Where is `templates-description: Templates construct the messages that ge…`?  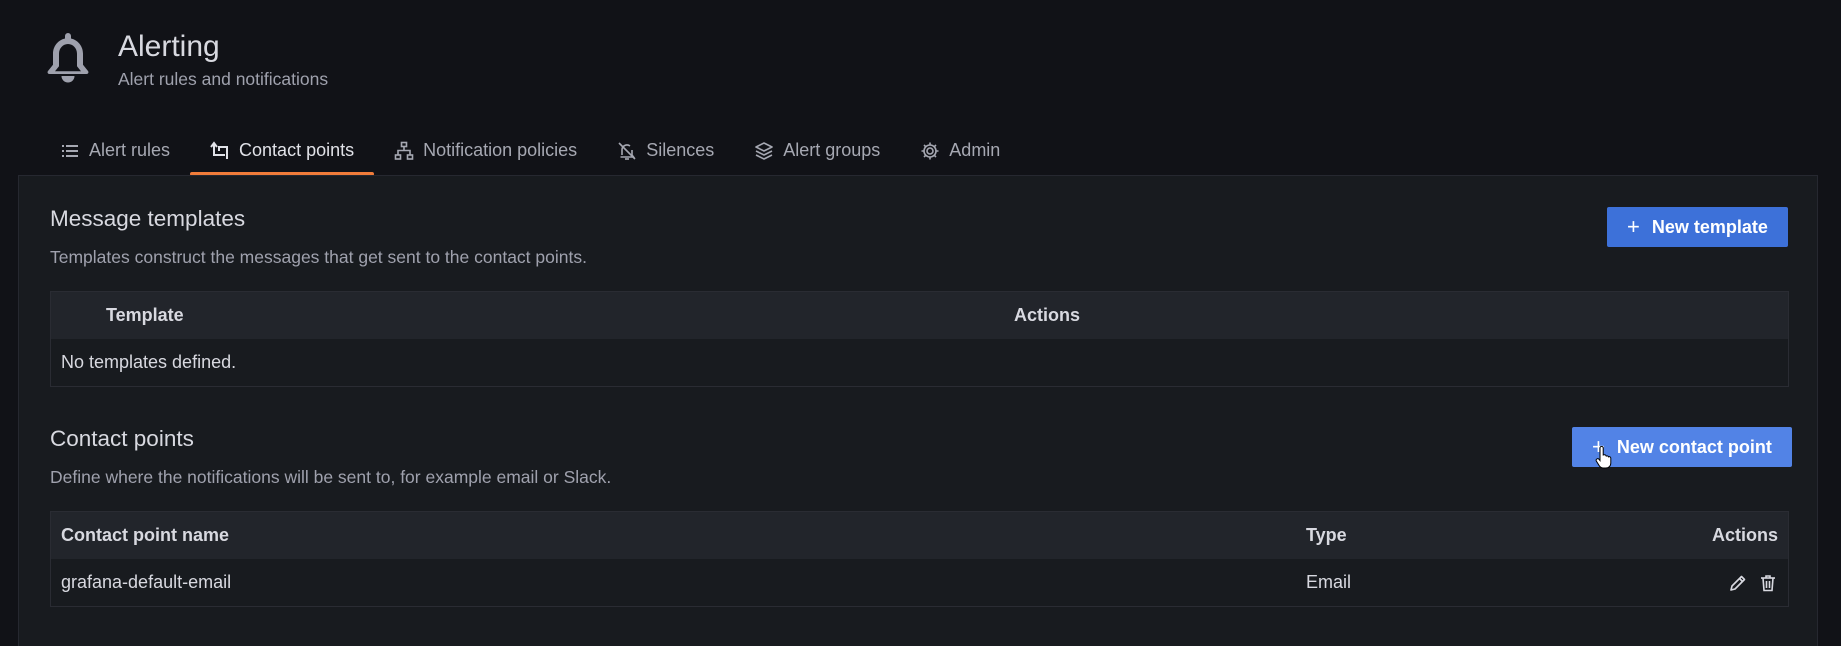 templates-description: Templates construct the messages that ge… is located at coordinates (318, 257).